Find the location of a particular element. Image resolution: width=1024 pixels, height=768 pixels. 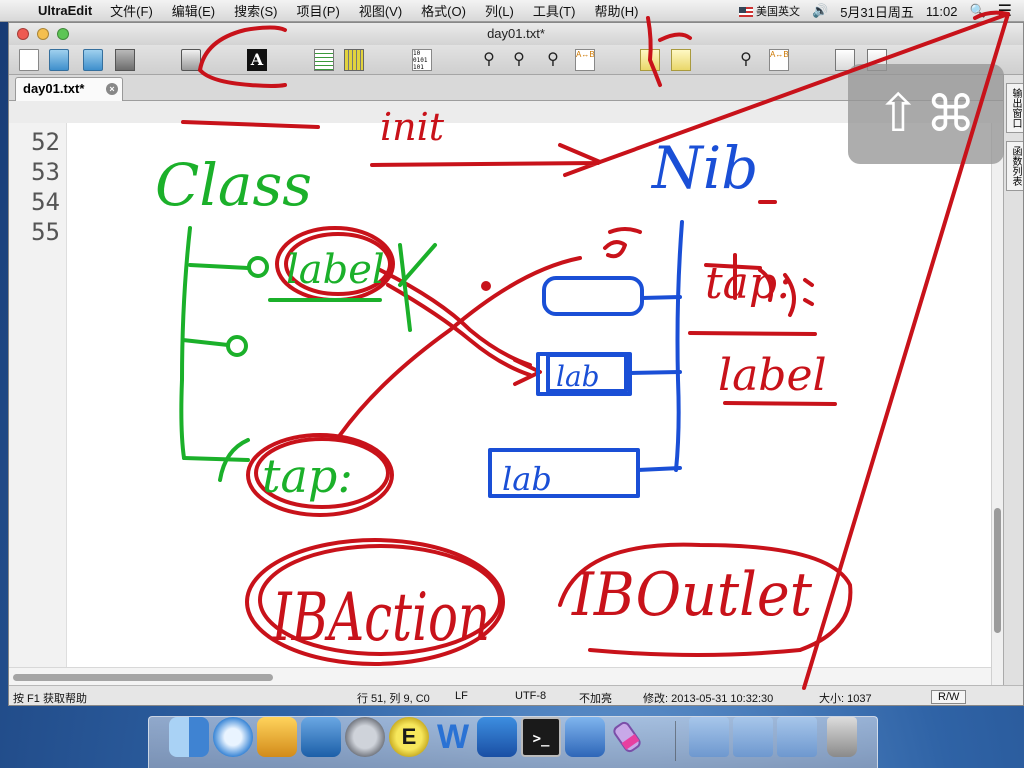

find-in-files-icon: ⚲ is located at coordinates (746, 60).